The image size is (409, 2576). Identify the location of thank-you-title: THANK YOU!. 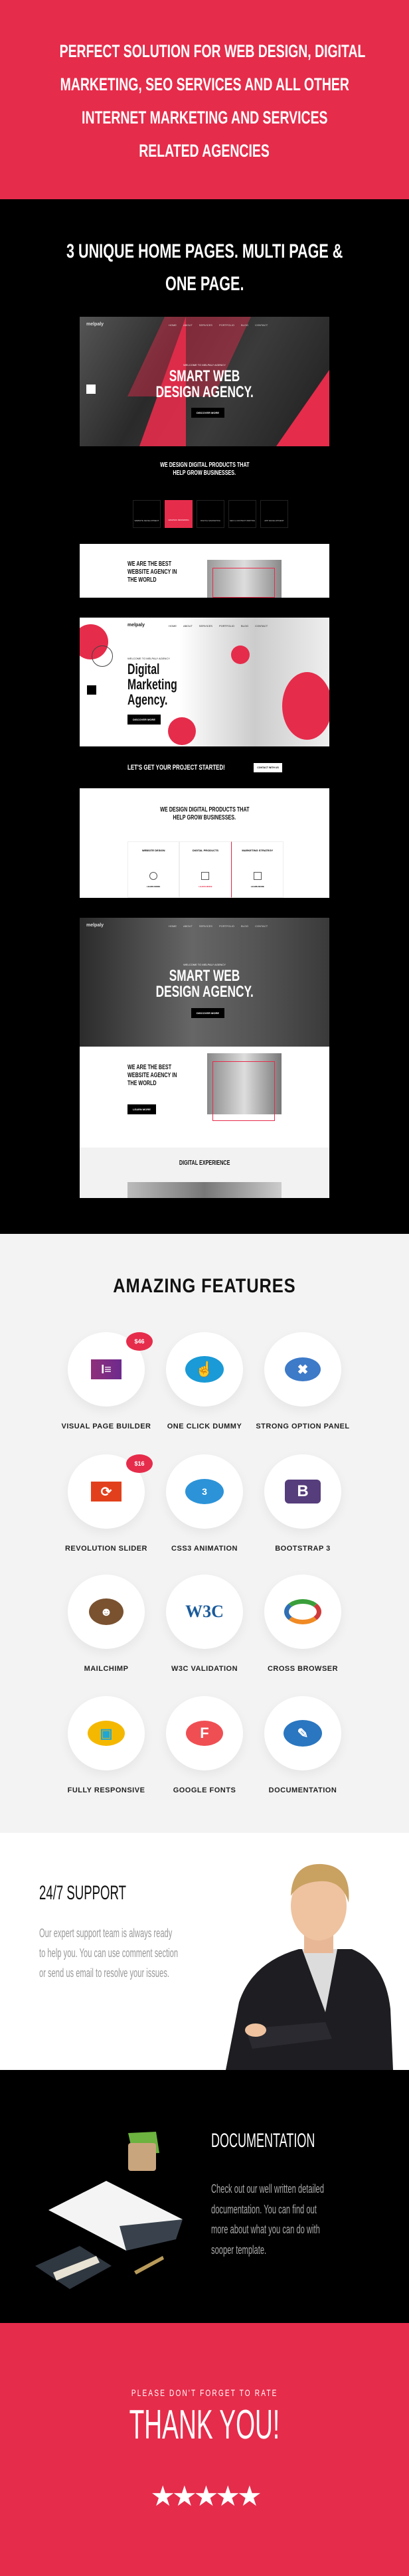
(204, 2425).